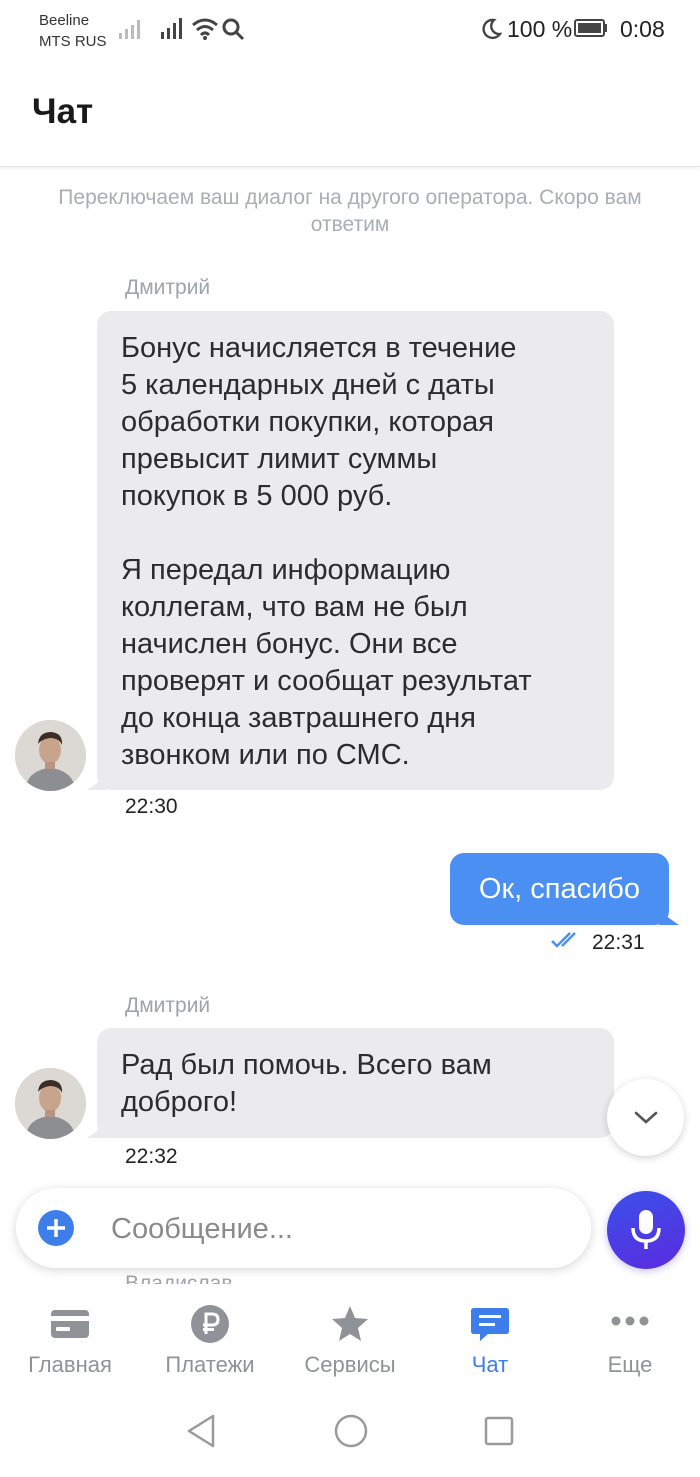 Image resolution: width=700 pixels, height=1477 pixels. I want to click on voice-message-button, so click(646, 1230).